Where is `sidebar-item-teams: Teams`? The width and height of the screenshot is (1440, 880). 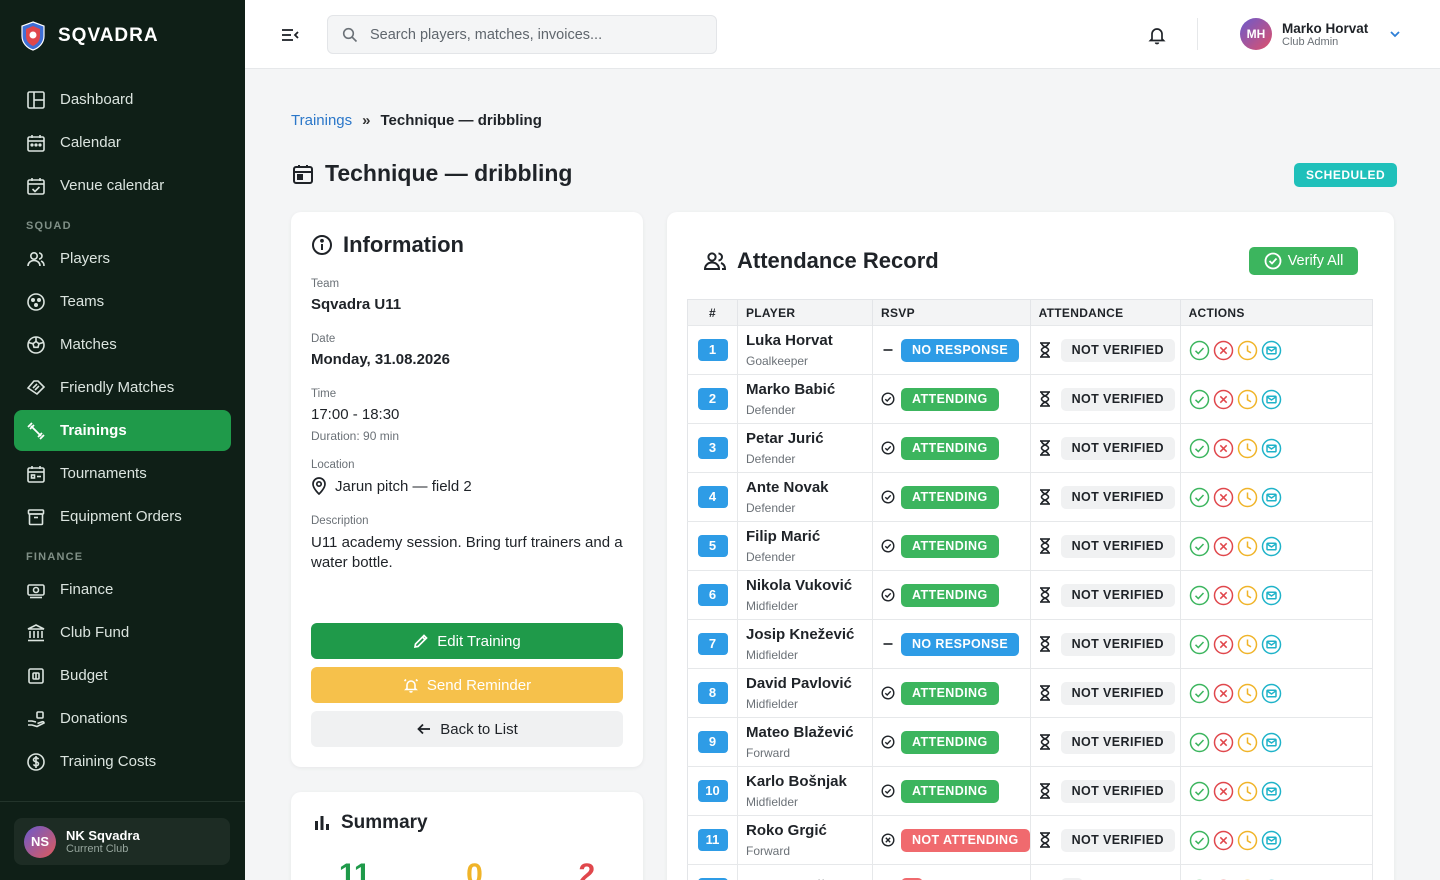 sidebar-item-teams: Teams is located at coordinates (122, 301).